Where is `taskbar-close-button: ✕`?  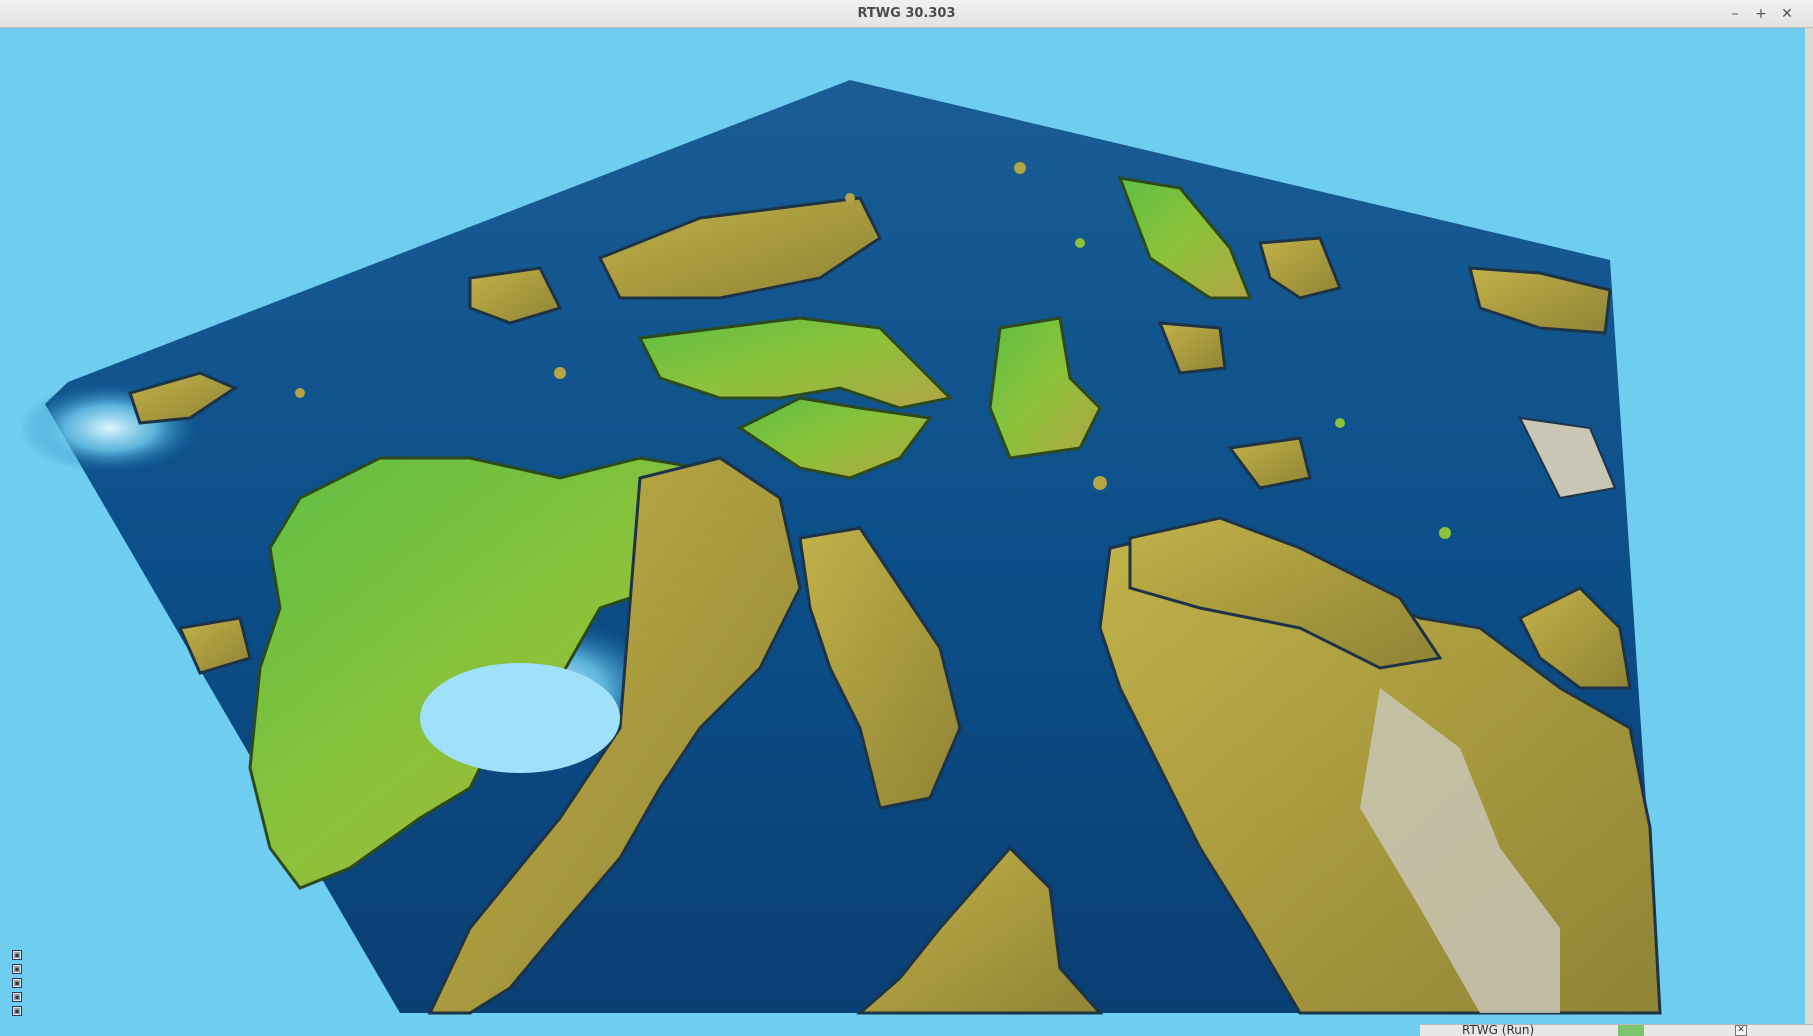
taskbar-close-button: ✕ is located at coordinates (1741, 1030).